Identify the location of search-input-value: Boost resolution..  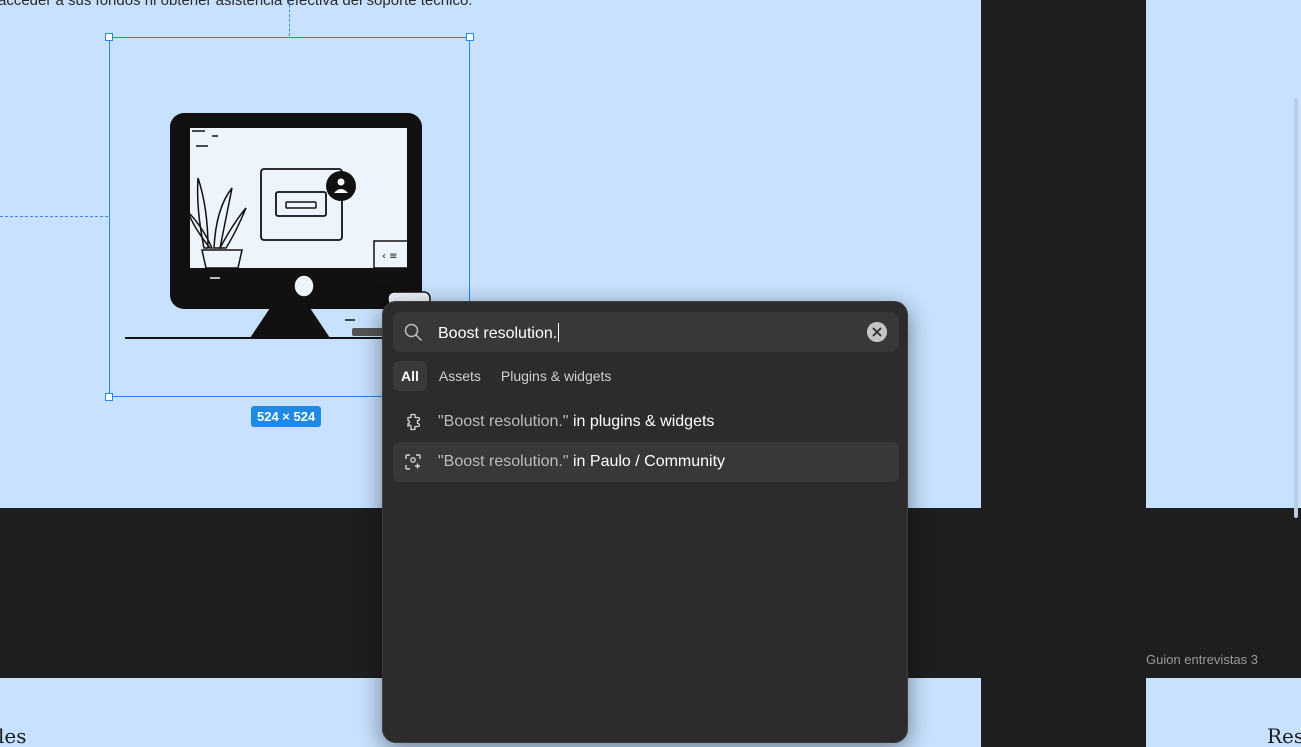
(498, 333).